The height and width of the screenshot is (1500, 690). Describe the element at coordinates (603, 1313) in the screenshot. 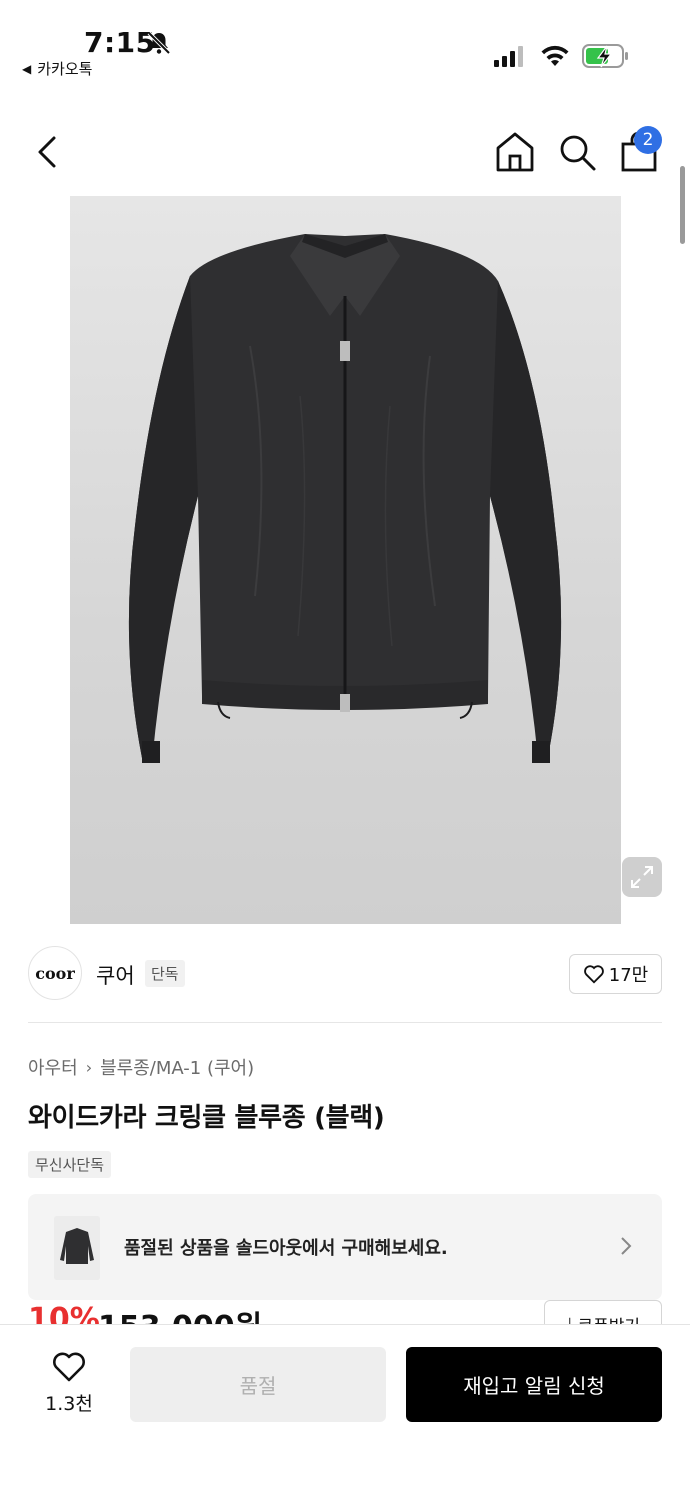

I see `coupon-button: ⤓ 쿠폰받기` at that location.